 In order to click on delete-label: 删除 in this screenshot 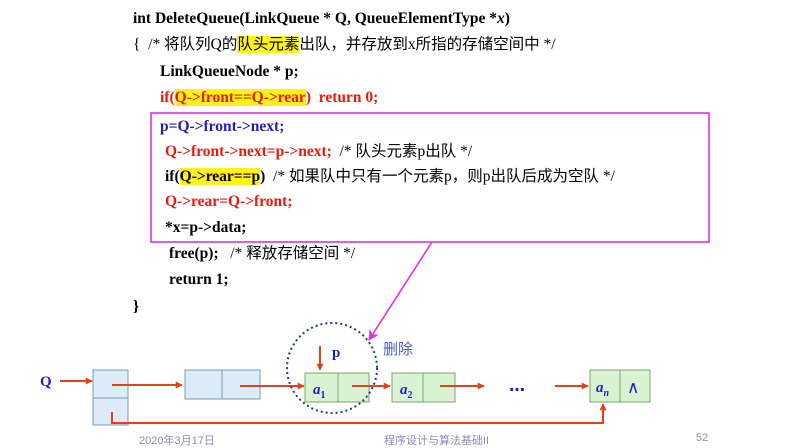, I will do `click(398, 349)`.